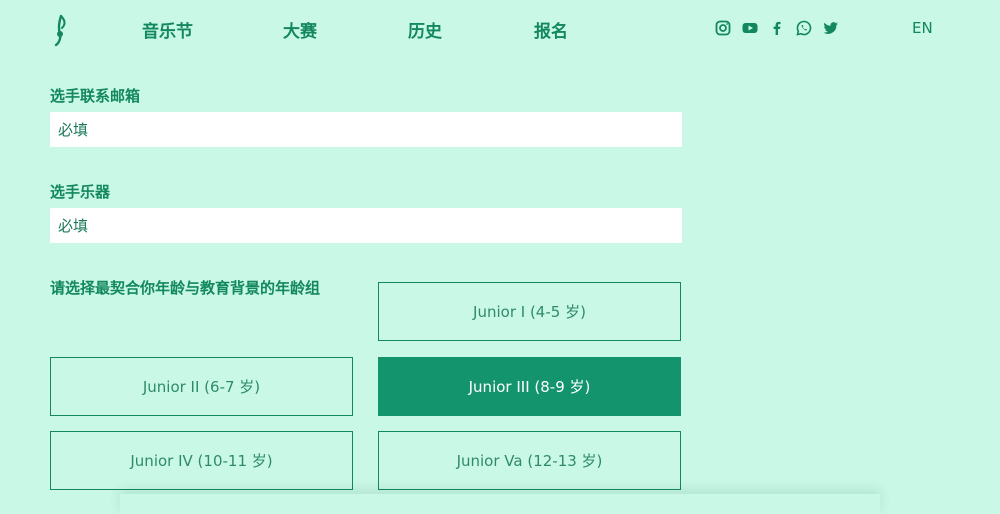 The width and height of the screenshot is (1000, 514). Describe the element at coordinates (500, 504) in the screenshot. I see `footer-shadow` at that location.